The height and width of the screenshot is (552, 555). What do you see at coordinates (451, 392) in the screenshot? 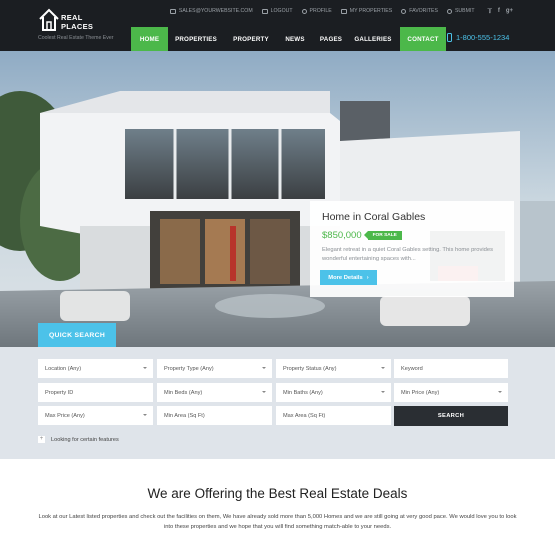
I see `min-price-select: Min Price (Any)` at bounding box center [451, 392].